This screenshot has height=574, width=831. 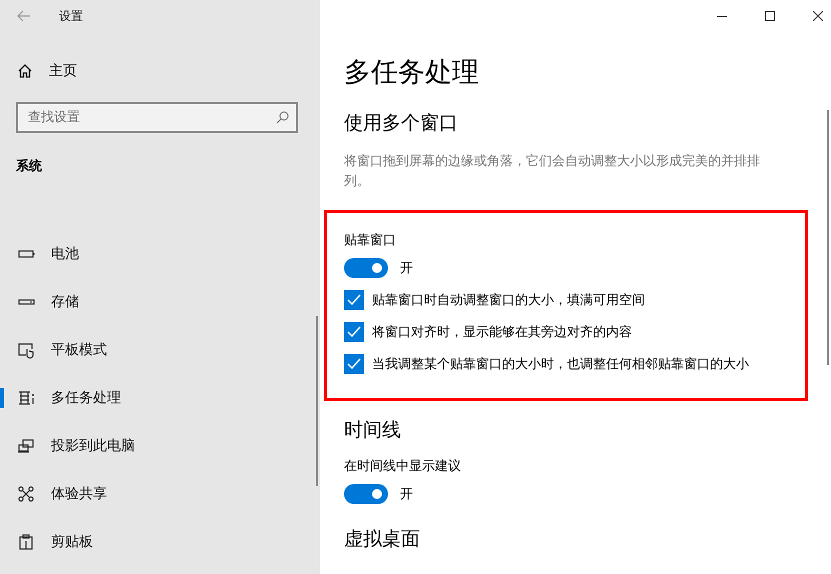 I want to click on checkbox-label: 将窗口对齐时，显示能够在其旁边对齐的内容, so click(x=502, y=332).